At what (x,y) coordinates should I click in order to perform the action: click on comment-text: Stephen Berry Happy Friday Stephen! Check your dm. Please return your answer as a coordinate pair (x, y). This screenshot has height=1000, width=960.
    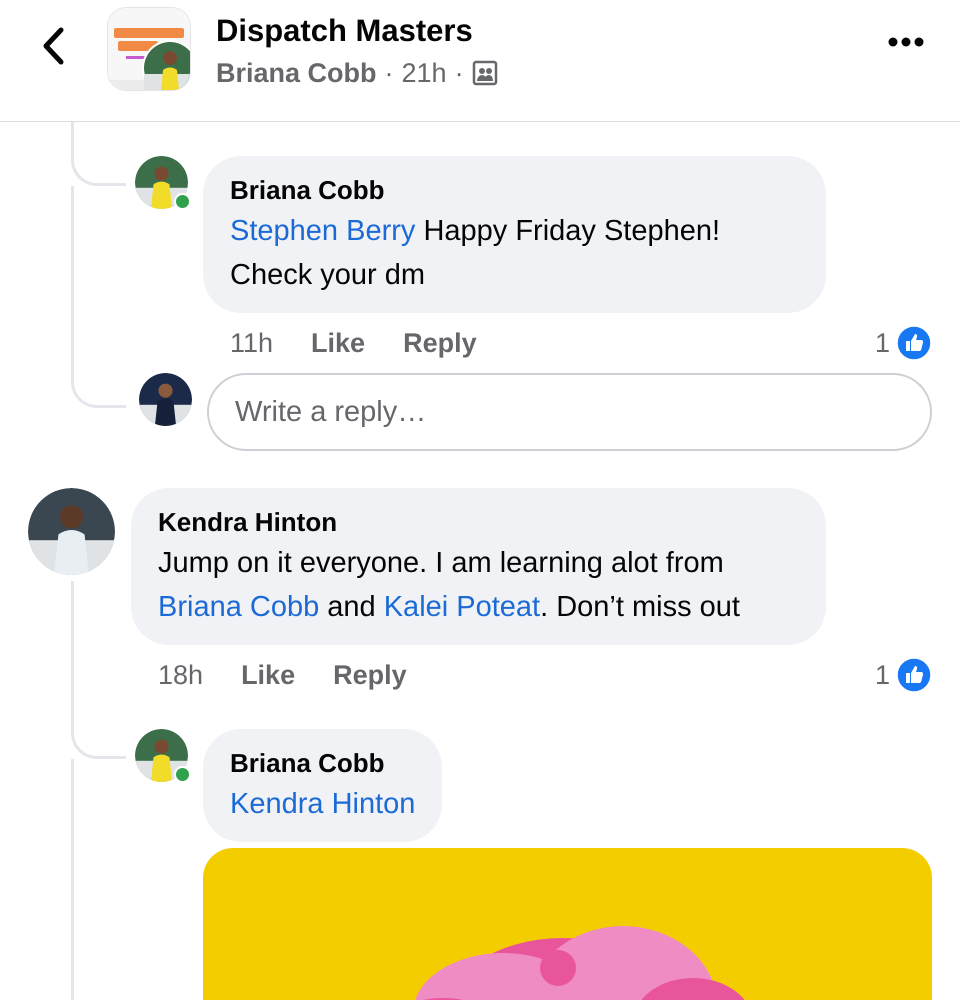
    Looking at the image, I should click on (476, 253).